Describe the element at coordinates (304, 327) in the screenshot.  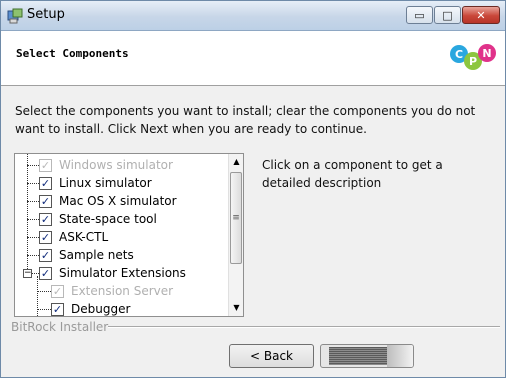
I see `footer-divider` at that location.